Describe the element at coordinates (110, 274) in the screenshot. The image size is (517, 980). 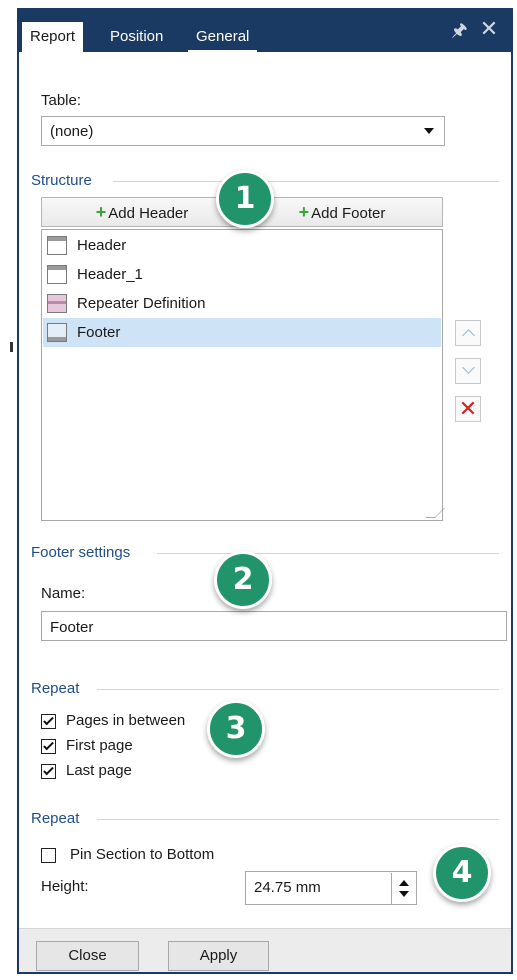
I see `list-item-label: Header_1` at that location.